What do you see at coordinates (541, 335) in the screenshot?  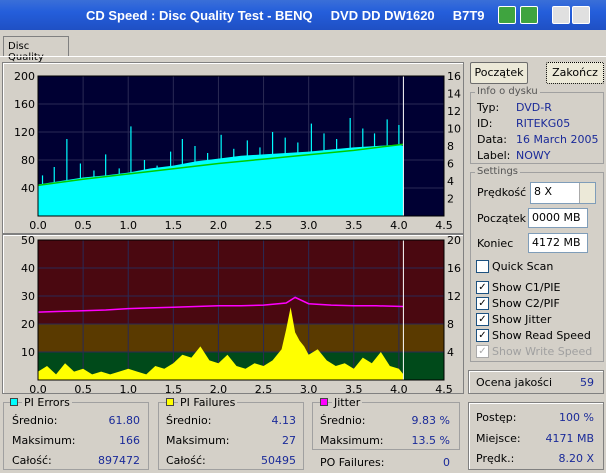 I see `show-read-speed-label: Show Read Speed` at bounding box center [541, 335].